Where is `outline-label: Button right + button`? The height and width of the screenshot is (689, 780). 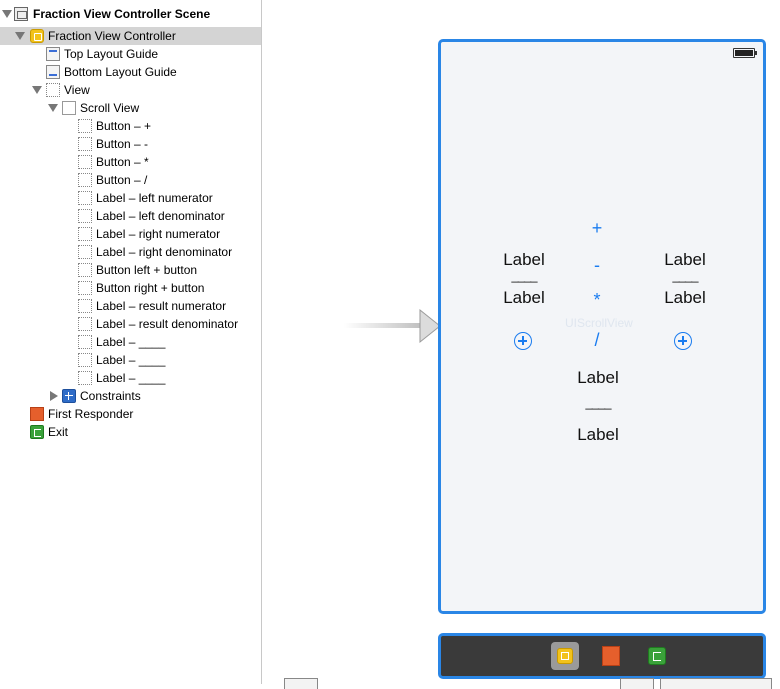
outline-label: Button right + button is located at coordinates (150, 288).